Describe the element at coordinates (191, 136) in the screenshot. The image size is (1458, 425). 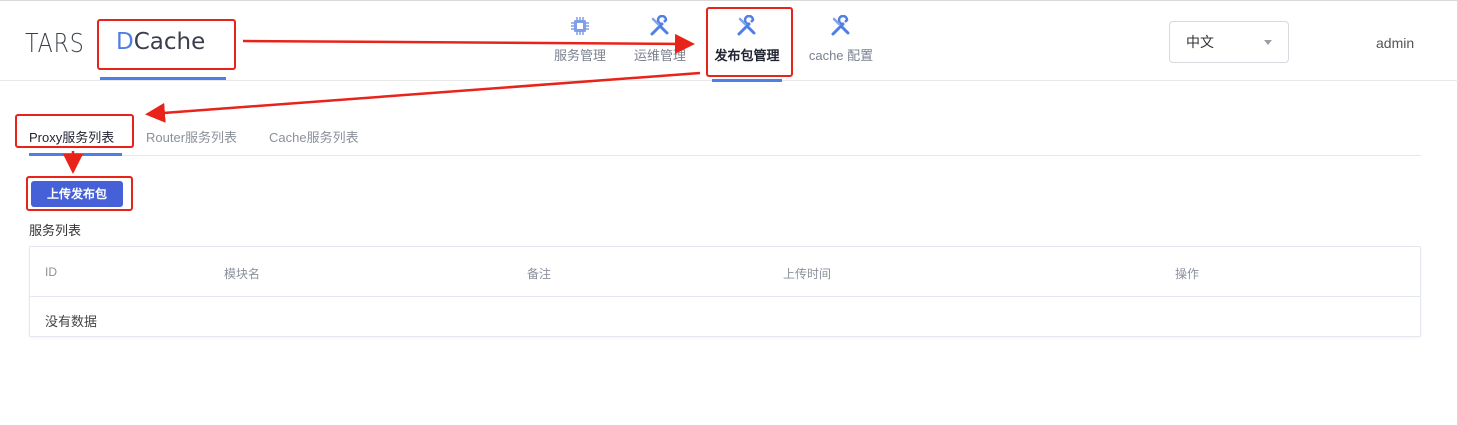
I see `tab-router-services: Router服务列表` at that location.